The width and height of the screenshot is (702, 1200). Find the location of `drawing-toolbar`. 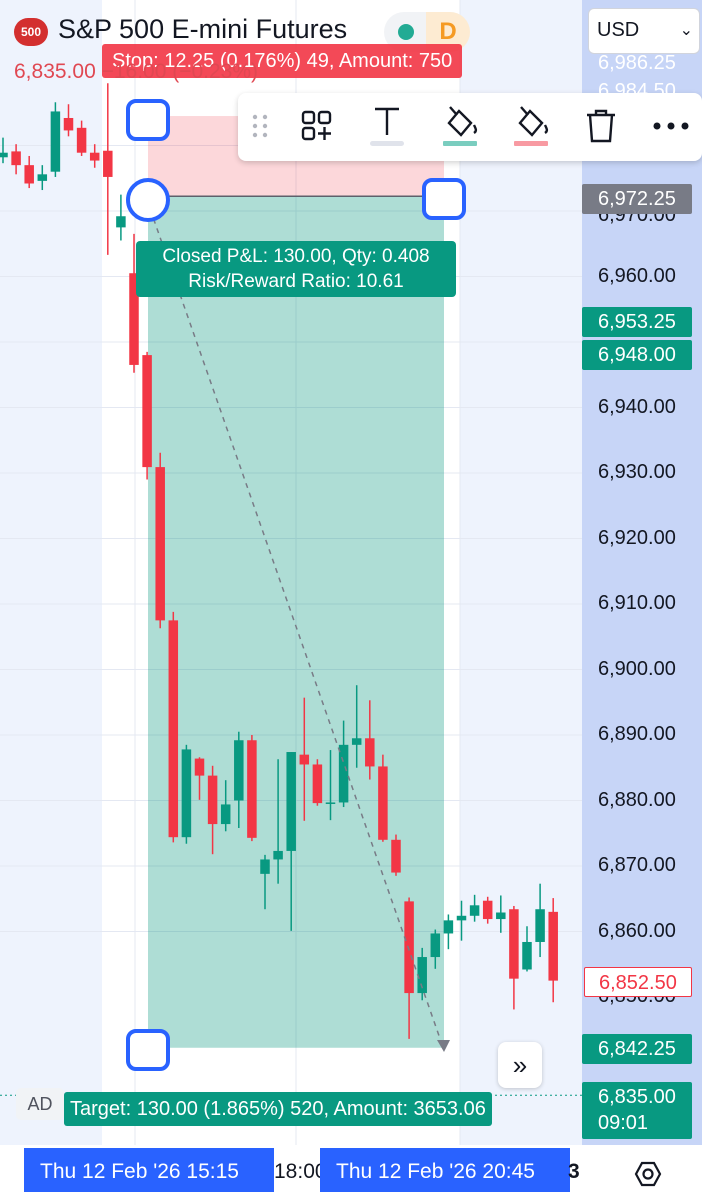

drawing-toolbar is located at coordinates (470, 127).